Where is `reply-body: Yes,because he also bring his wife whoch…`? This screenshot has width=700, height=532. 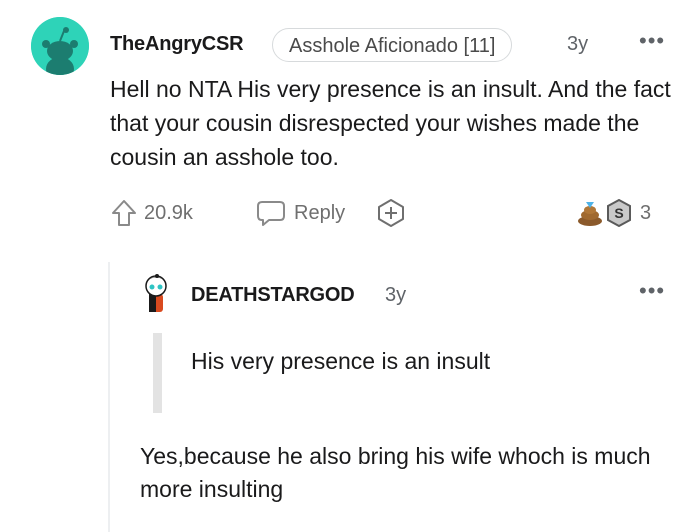
reply-body: Yes,because he also bring his wife whoch… is located at coordinates (395, 472).